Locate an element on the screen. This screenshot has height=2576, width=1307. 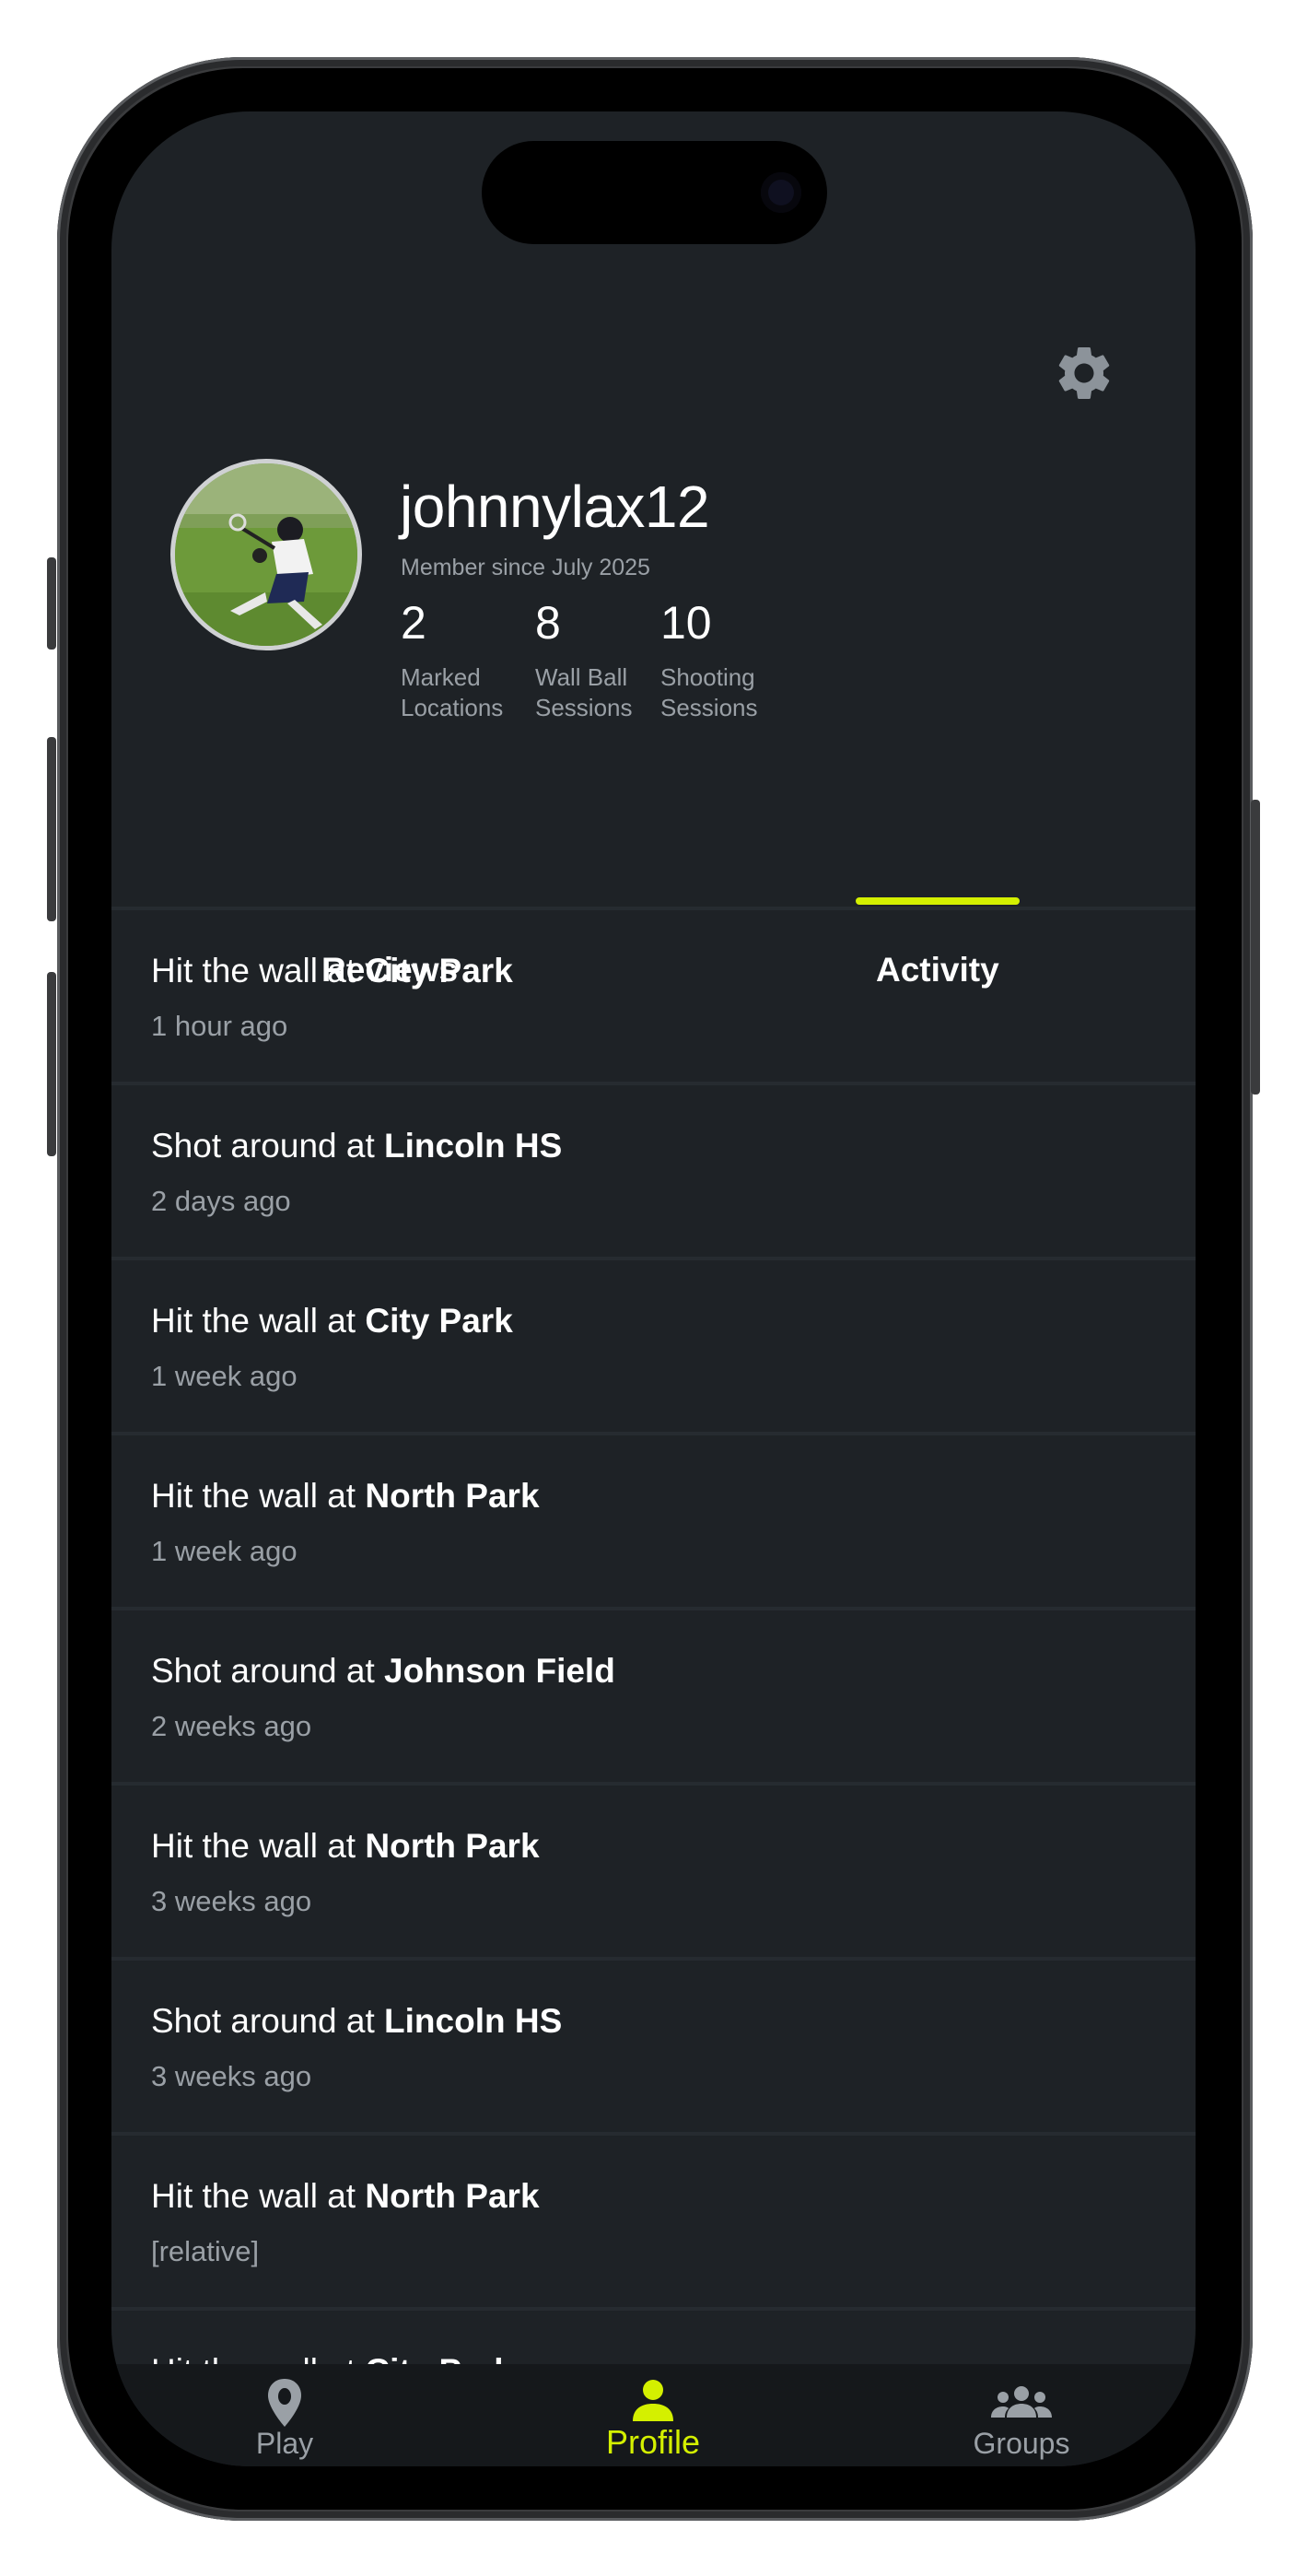
stat-marked-locations: 2 Marked Locations is located at coordinates (452, 661).